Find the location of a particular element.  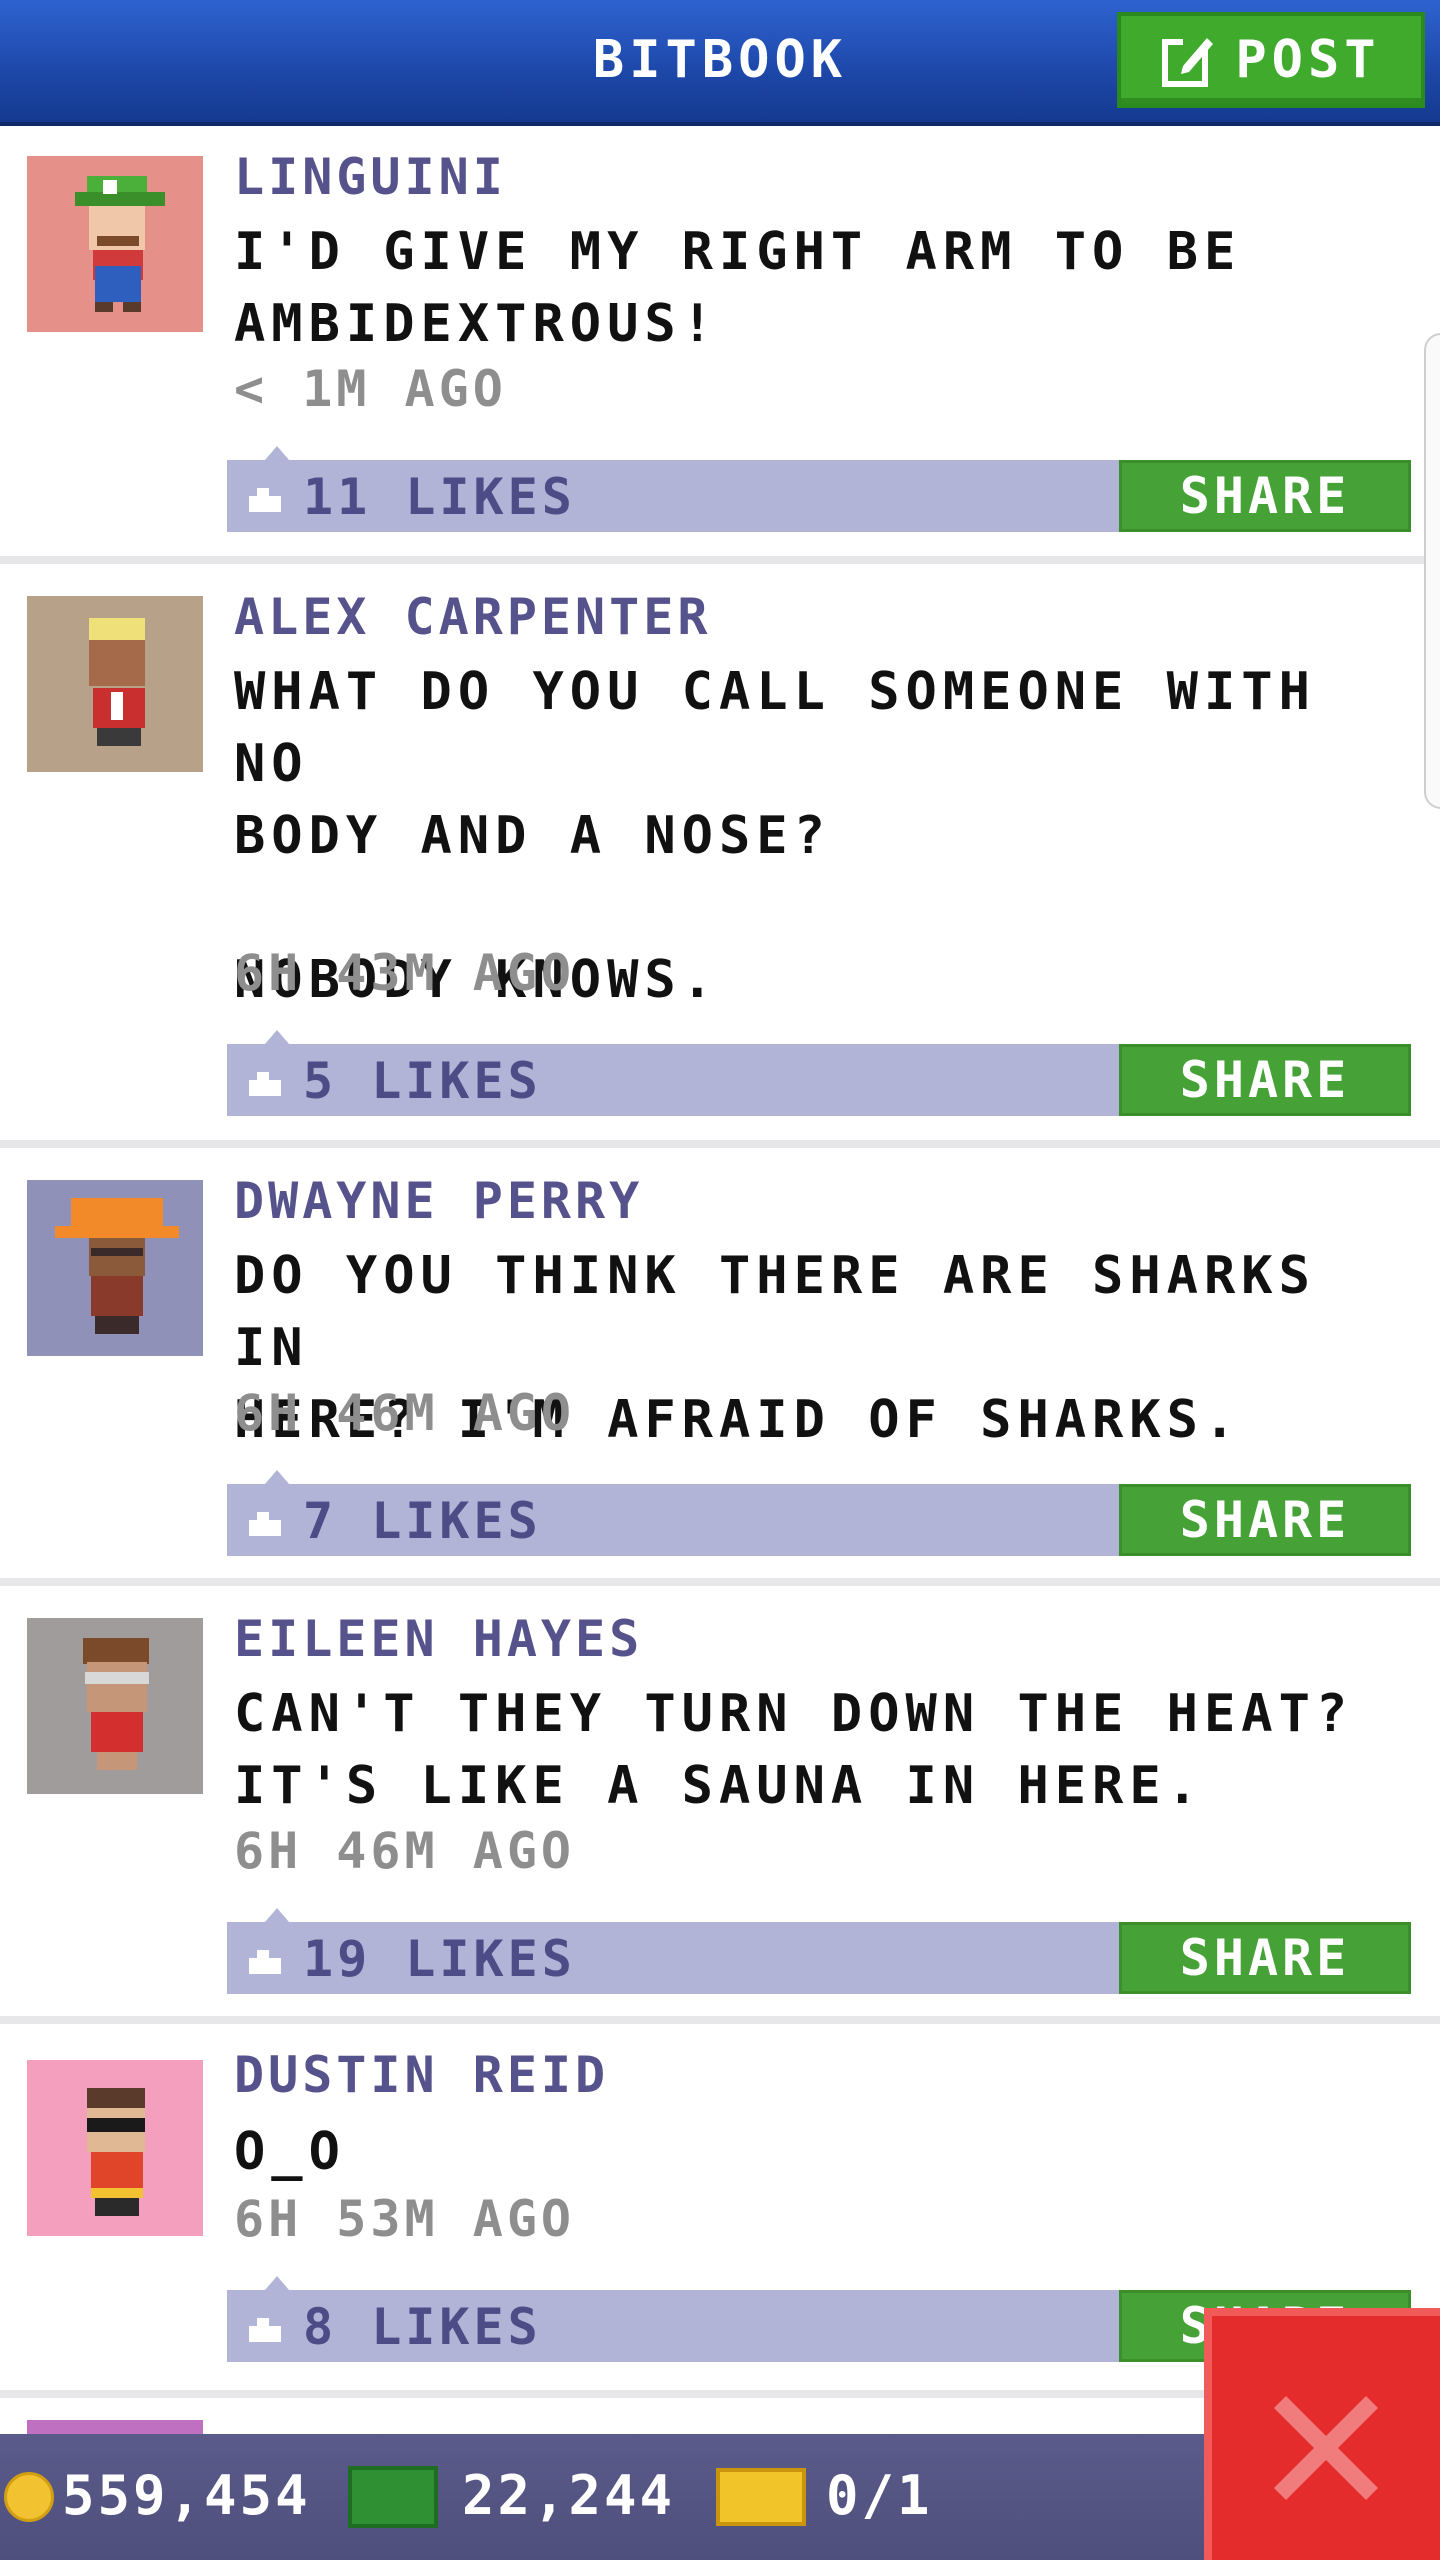

bux-balance: 22,244 is located at coordinates (569, 2495).